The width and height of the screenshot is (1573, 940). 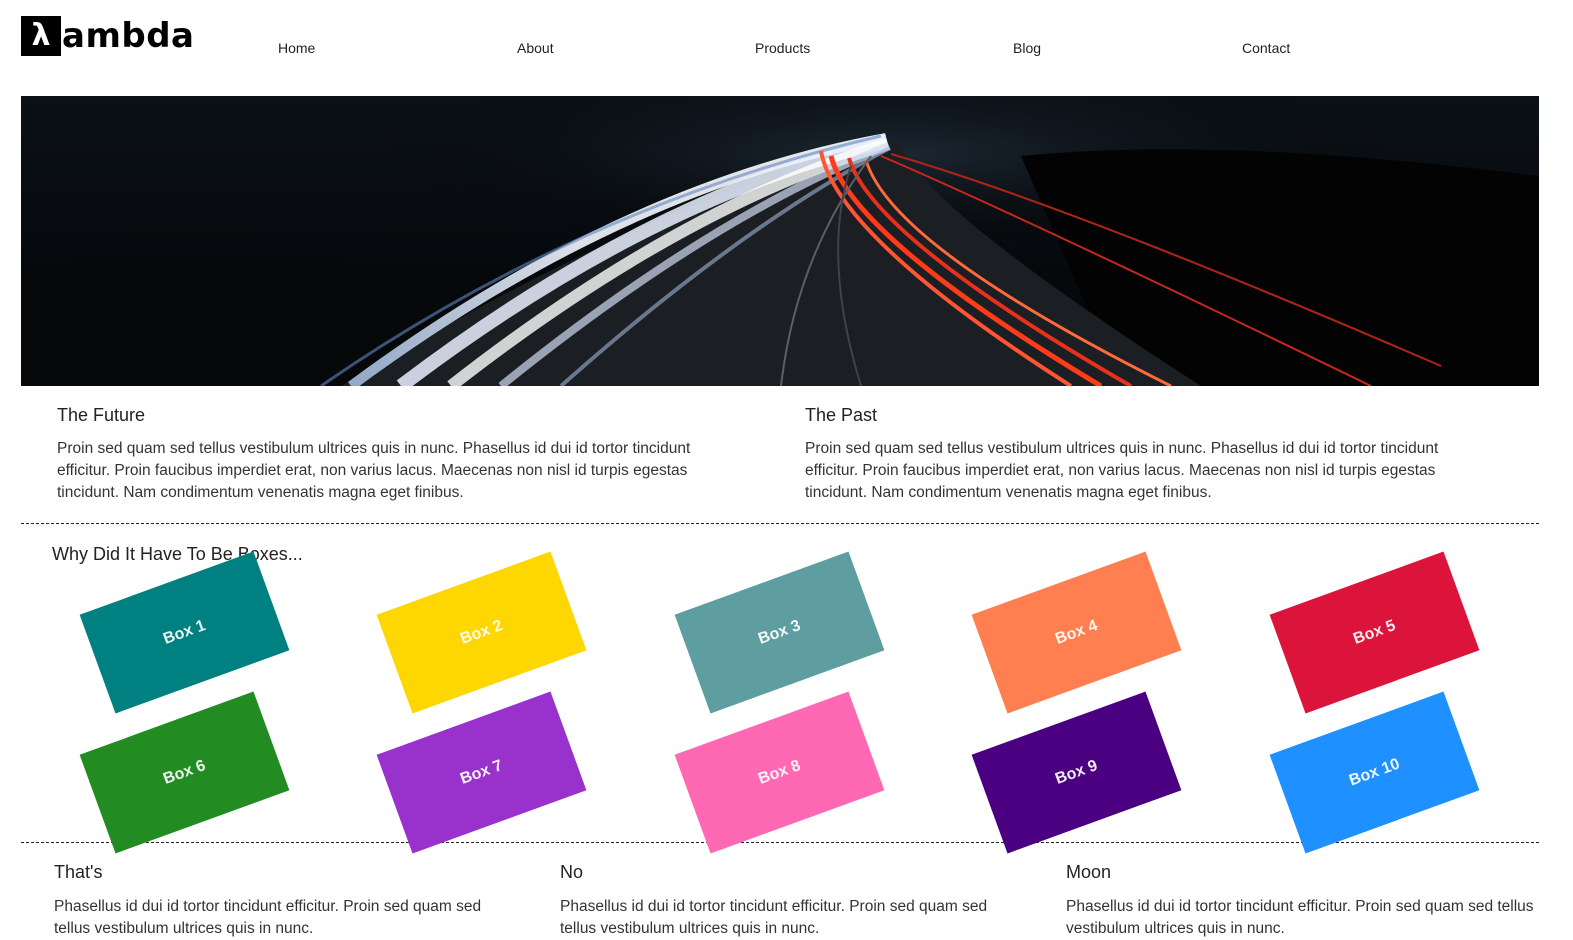 What do you see at coordinates (1027, 48) in the screenshot?
I see `nav-blog: Blog` at bounding box center [1027, 48].